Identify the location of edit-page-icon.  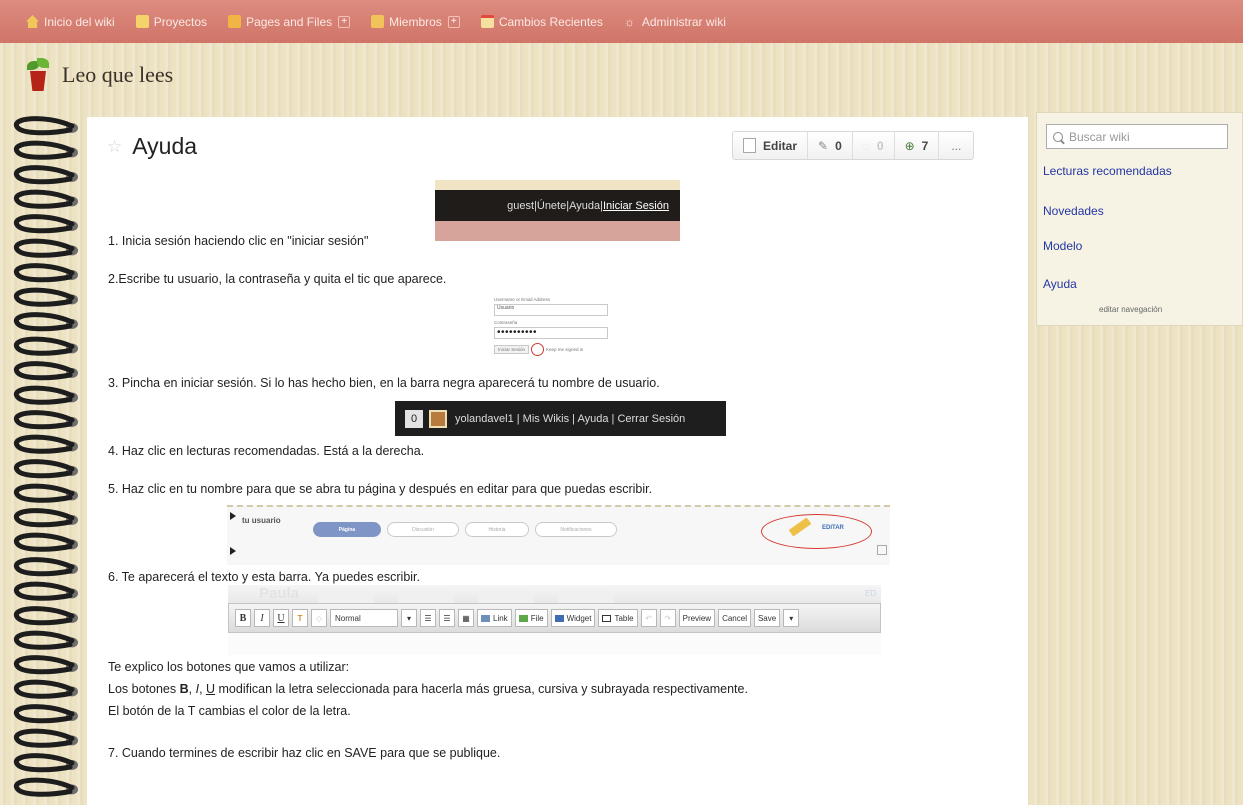
(749, 145).